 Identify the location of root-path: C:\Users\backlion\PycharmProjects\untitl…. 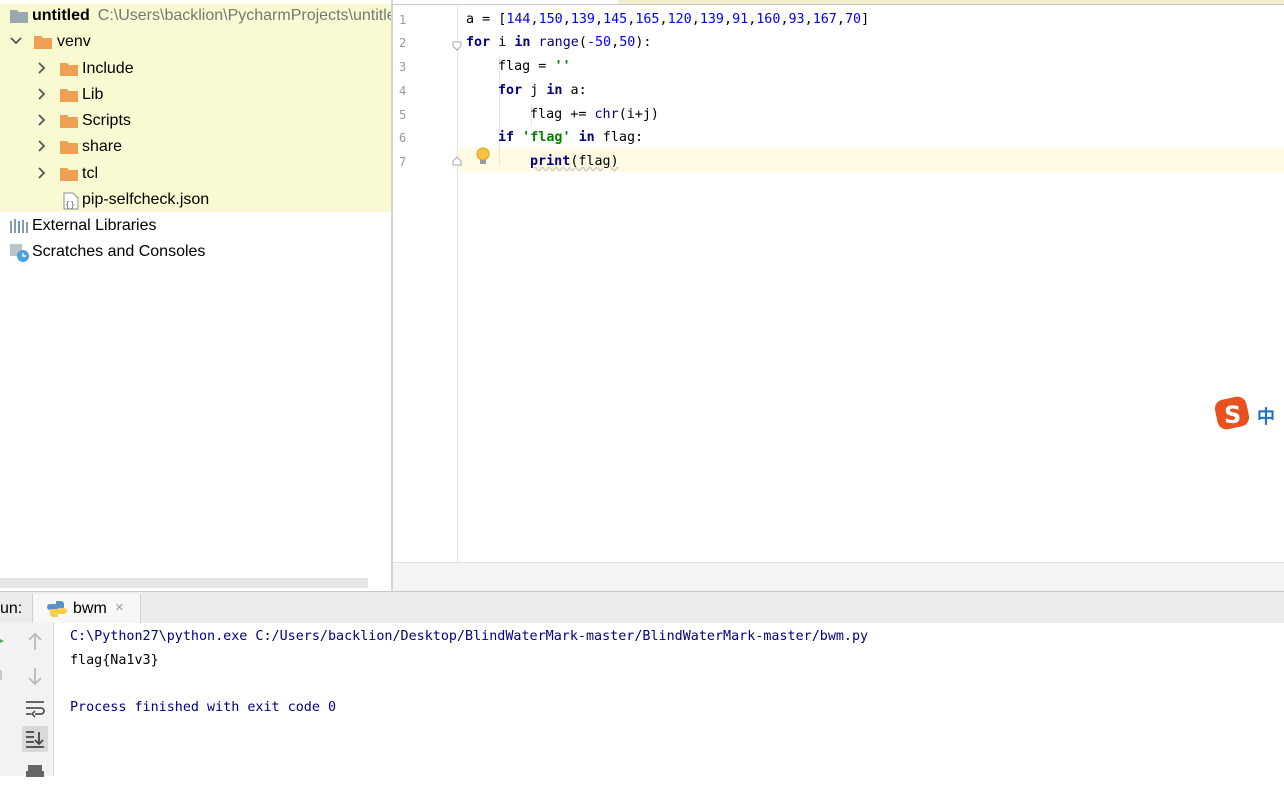
(244, 15).